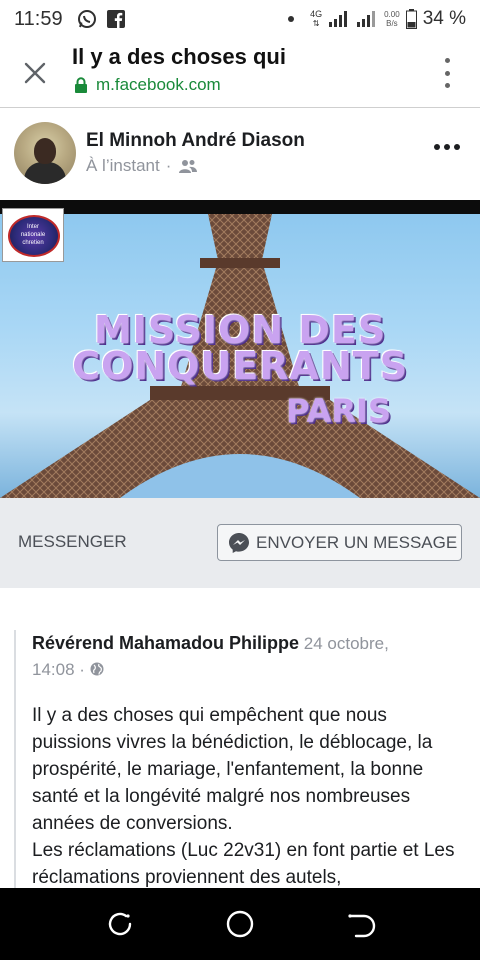 The image size is (480, 960). I want to click on network-type: 4G ⇅, so click(316, 19).